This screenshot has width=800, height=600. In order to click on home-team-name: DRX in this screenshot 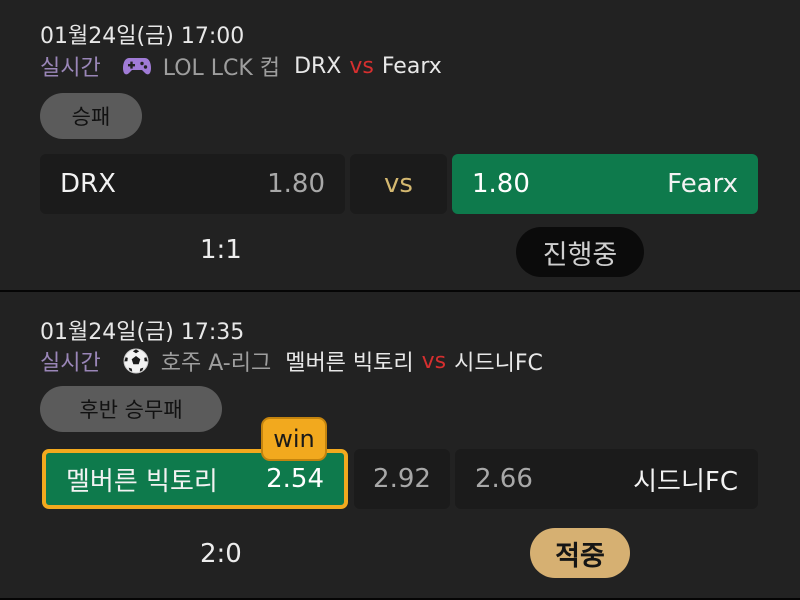, I will do `click(318, 66)`.